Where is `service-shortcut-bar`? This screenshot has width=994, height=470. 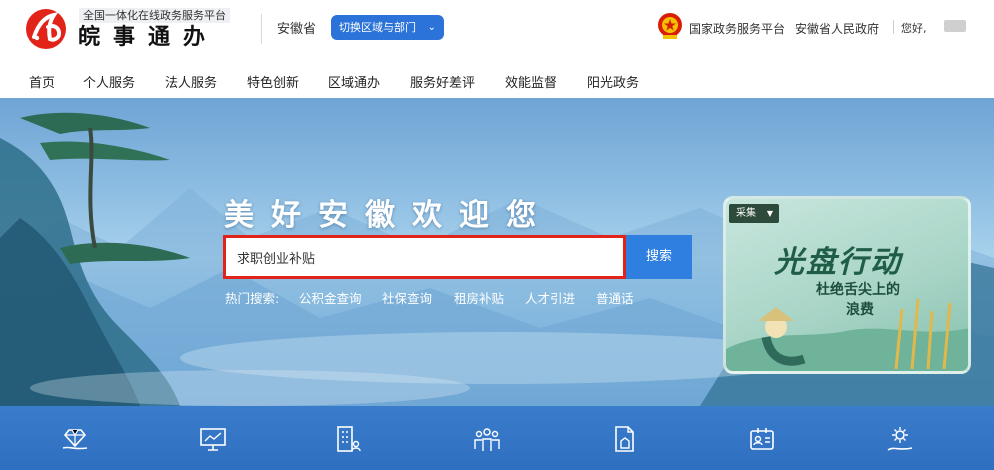 service-shortcut-bar is located at coordinates (497, 438).